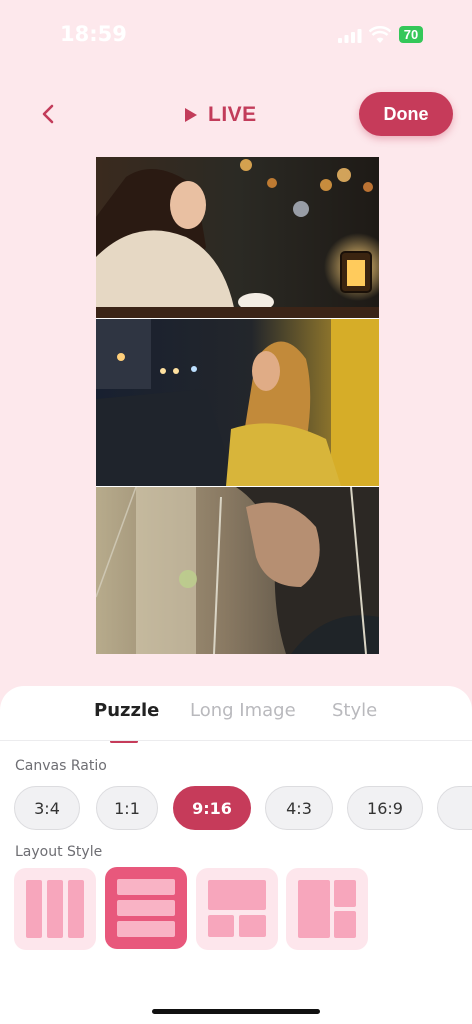 This screenshot has width=472, height=1024. I want to click on layout-top-wide-two-bottom, so click(237, 909).